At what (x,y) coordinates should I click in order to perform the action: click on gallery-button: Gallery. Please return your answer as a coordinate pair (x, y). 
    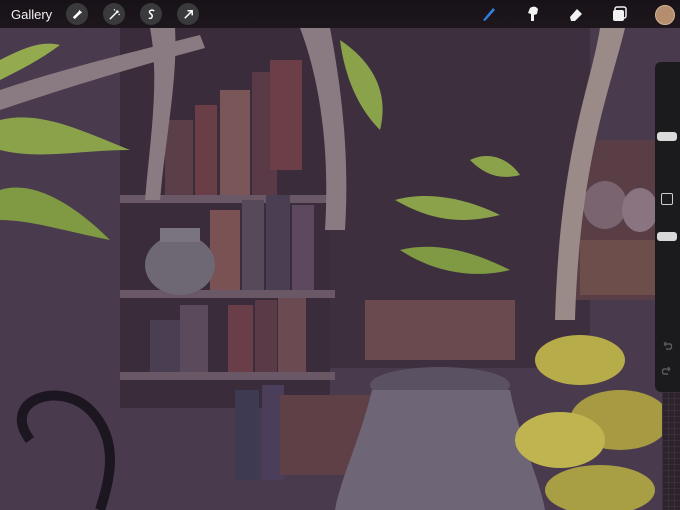
    Looking at the image, I should click on (31, 14).